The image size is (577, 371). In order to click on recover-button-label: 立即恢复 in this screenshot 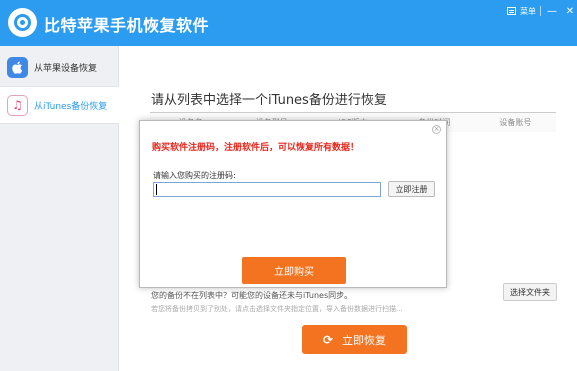, I will do `click(364, 340)`.